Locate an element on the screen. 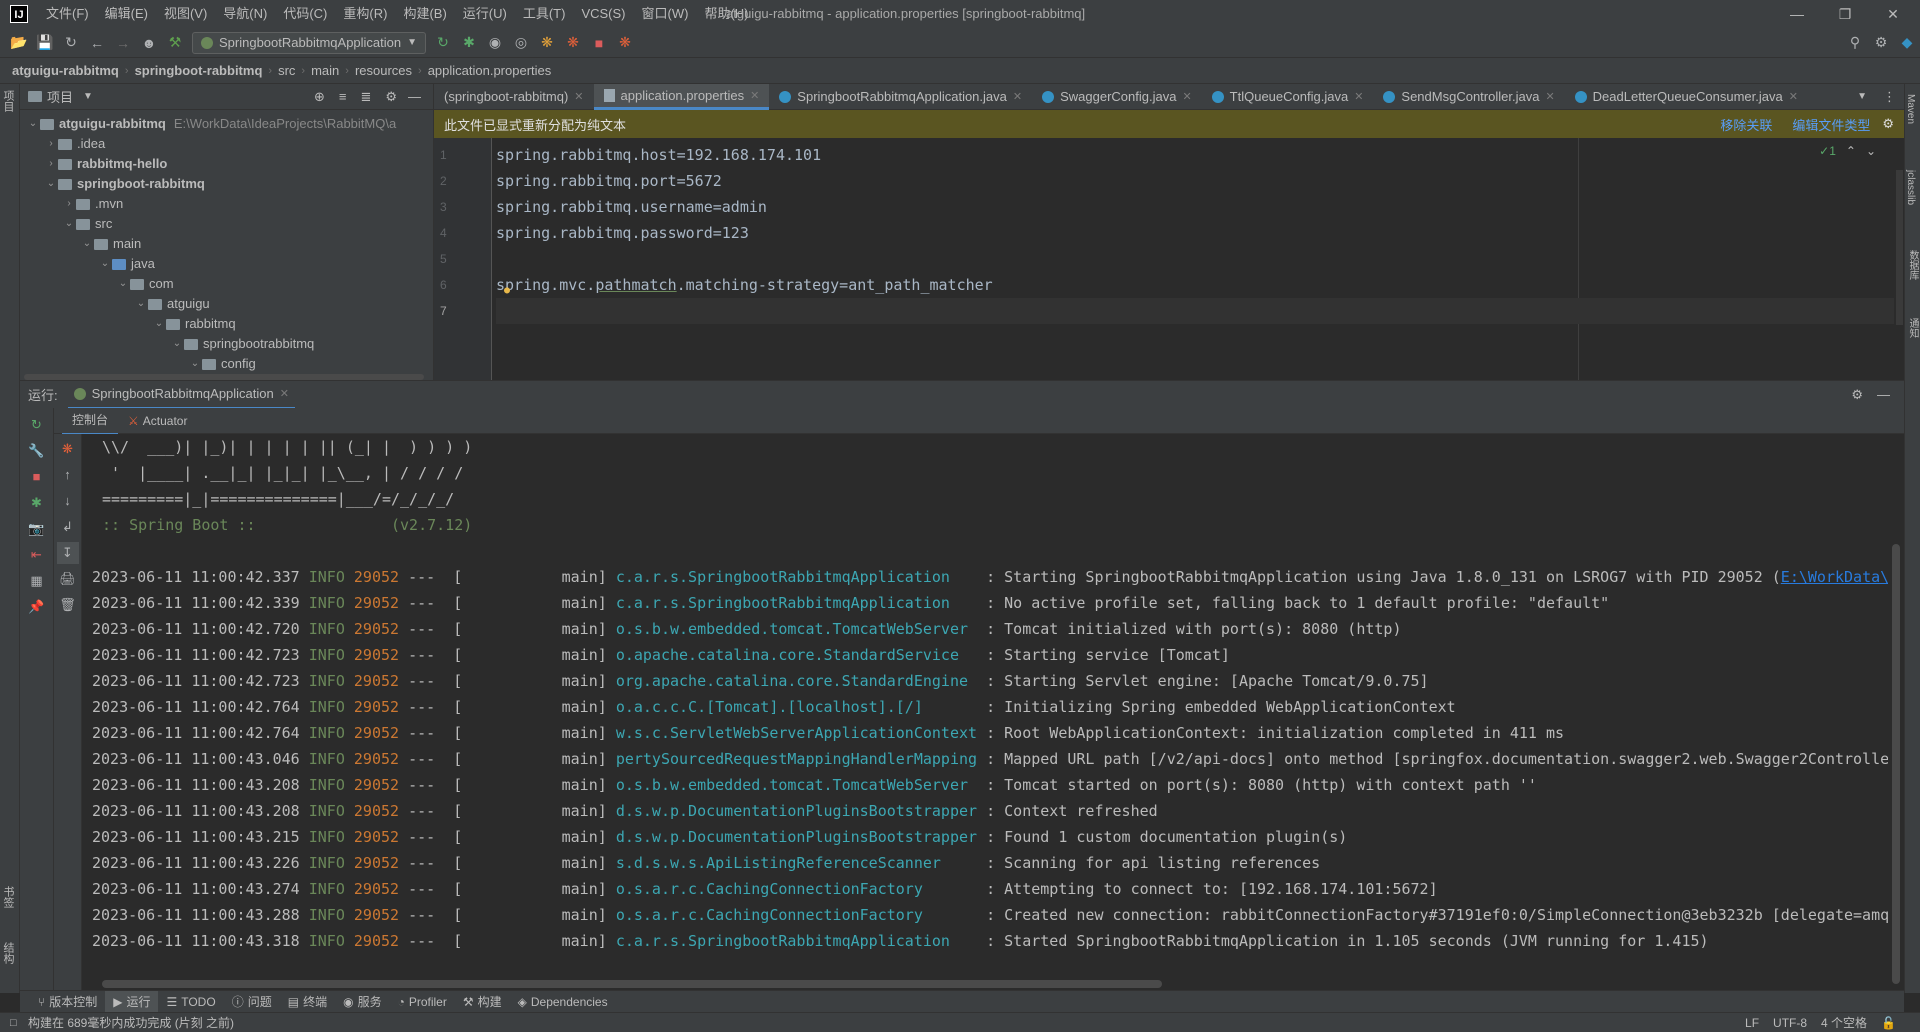  project-title: 项目 is located at coordinates (60, 96).